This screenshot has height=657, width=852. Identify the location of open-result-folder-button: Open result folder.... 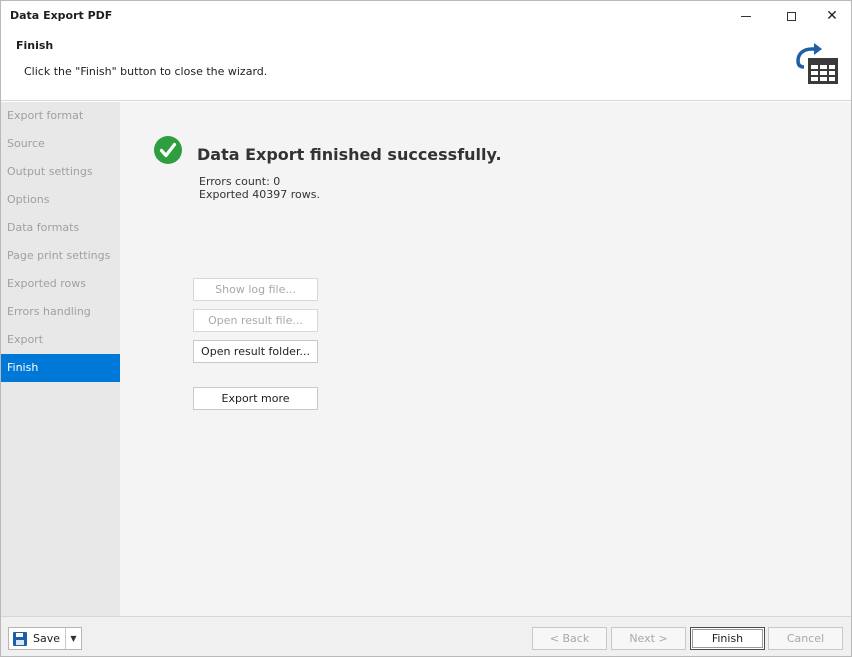
(255, 351).